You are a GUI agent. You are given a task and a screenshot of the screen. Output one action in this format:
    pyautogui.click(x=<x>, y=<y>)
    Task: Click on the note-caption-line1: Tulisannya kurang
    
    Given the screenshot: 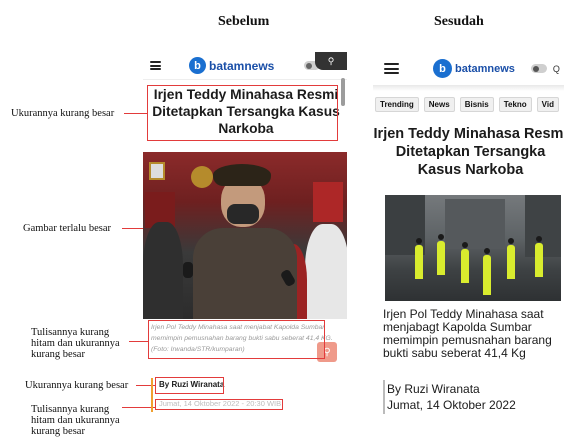 What is the action you would take?
    pyautogui.click(x=70, y=332)
    